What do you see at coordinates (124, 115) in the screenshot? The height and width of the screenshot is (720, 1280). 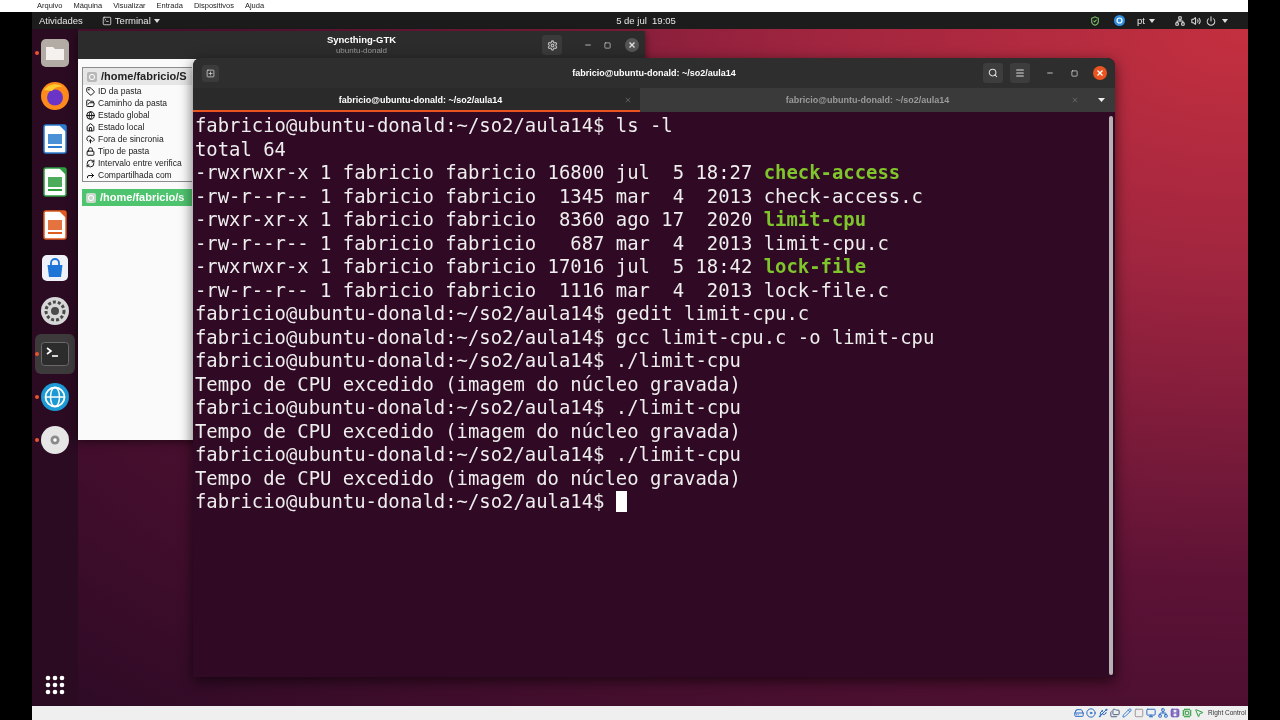 I see `detail-label: Estado global` at bounding box center [124, 115].